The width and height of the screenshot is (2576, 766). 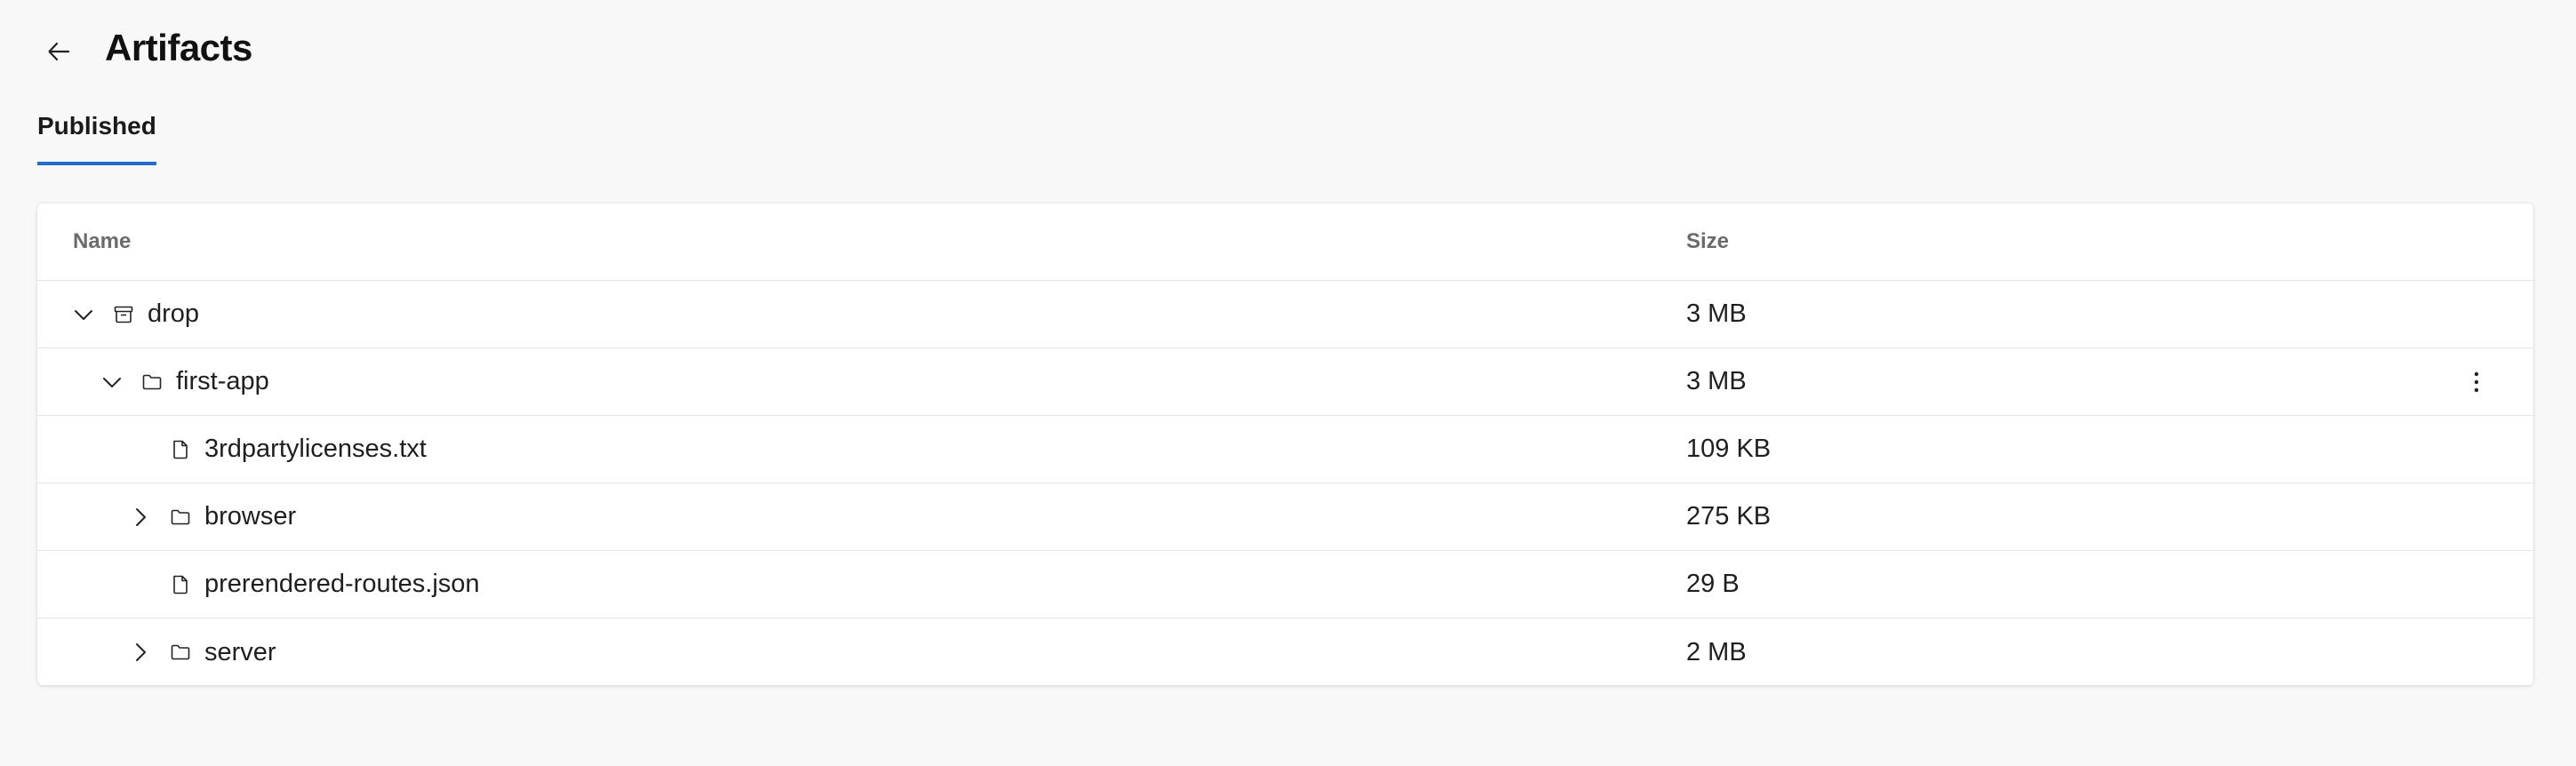 What do you see at coordinates (1285, 517) in the screenshot?
I see `table-row: browser 275 KB` at bounding box center [1285, 517].